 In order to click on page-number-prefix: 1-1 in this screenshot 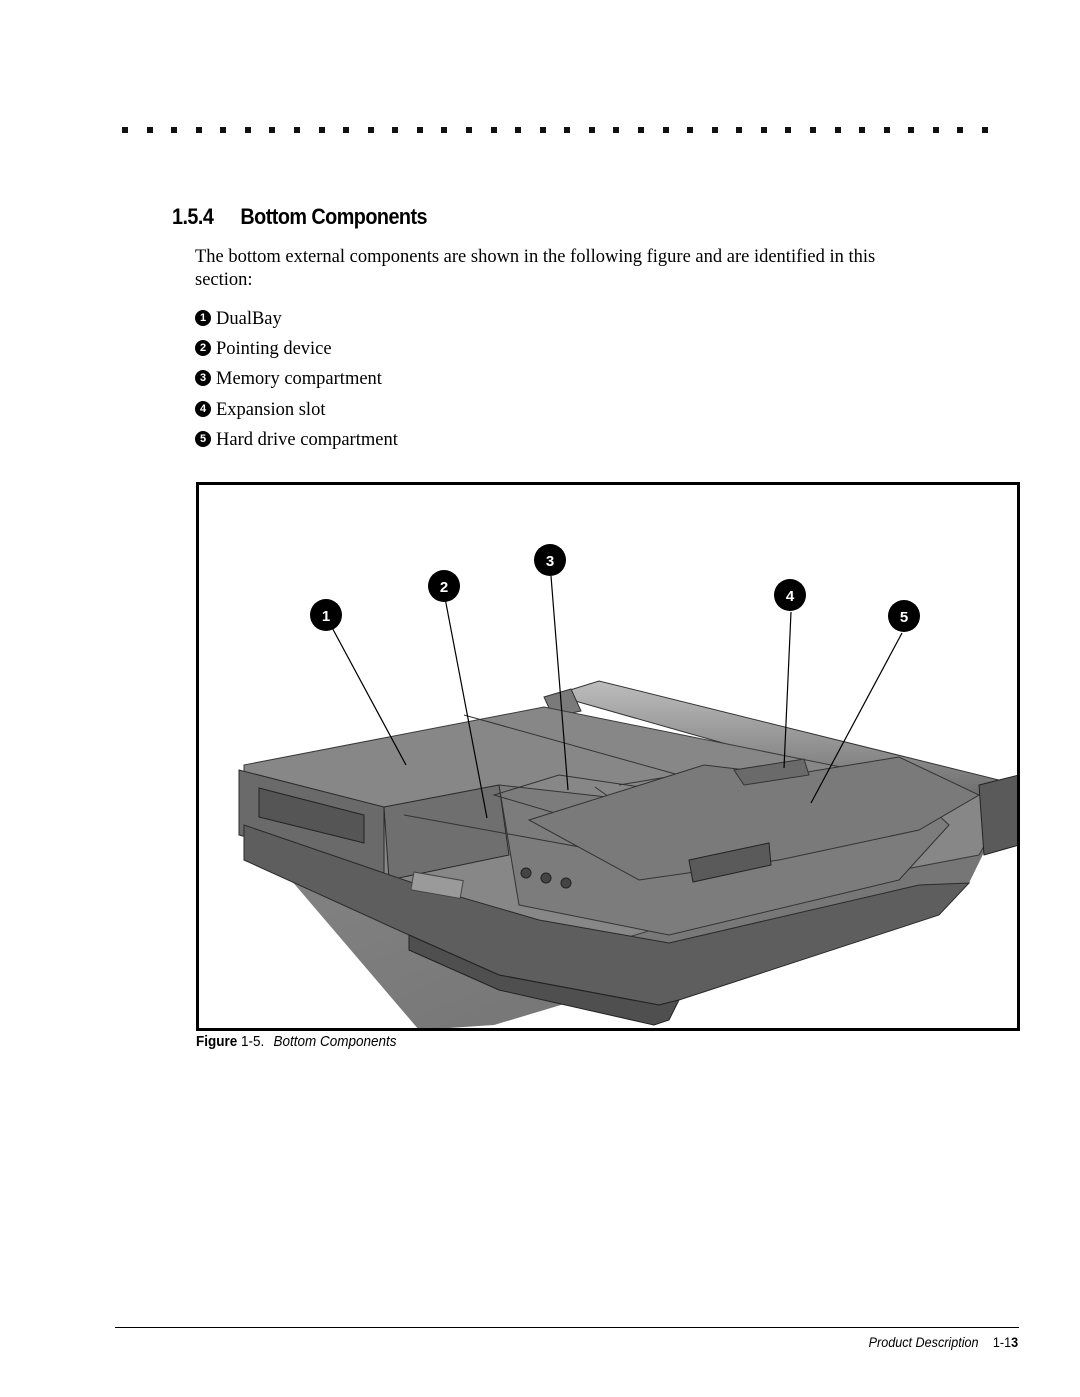, I will do `click(1001, 1342)`.